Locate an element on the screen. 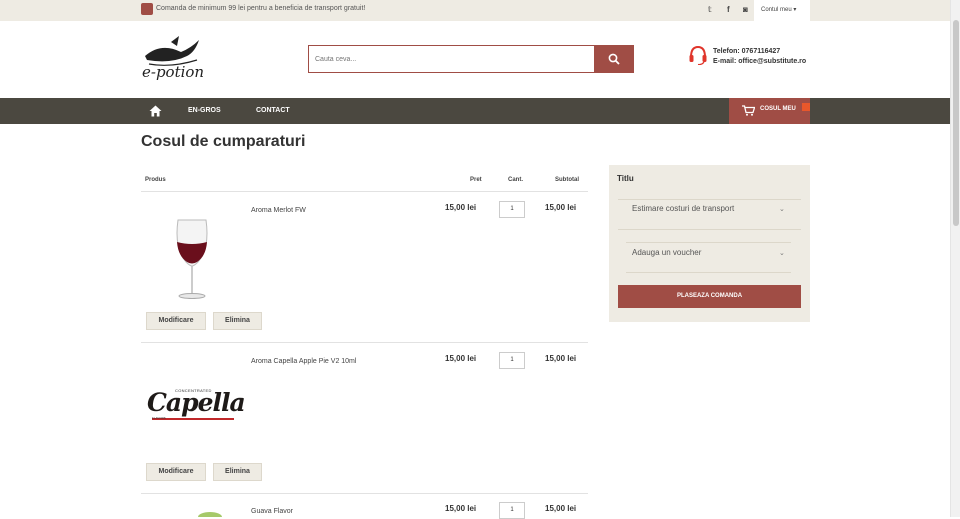  product-image-capella: CONCENTRATED Capella FLAVORS is located at coordinates (196, 406).